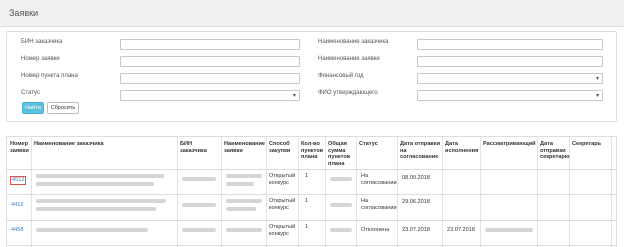  I want to click on request-number-link: 4458, so click(17, 230).